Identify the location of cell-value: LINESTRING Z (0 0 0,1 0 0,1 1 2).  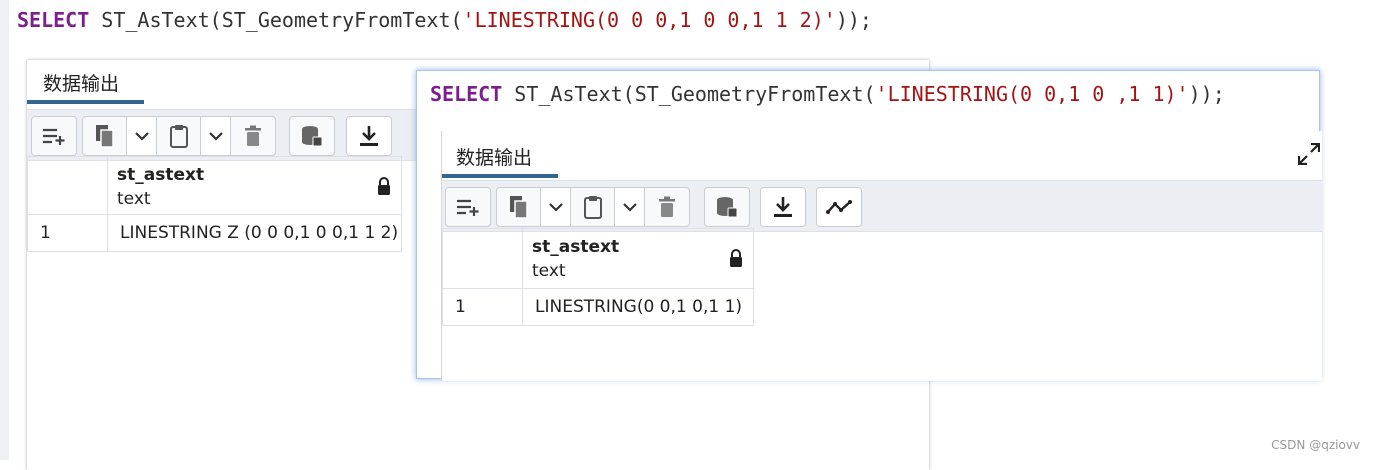
(254, 233).